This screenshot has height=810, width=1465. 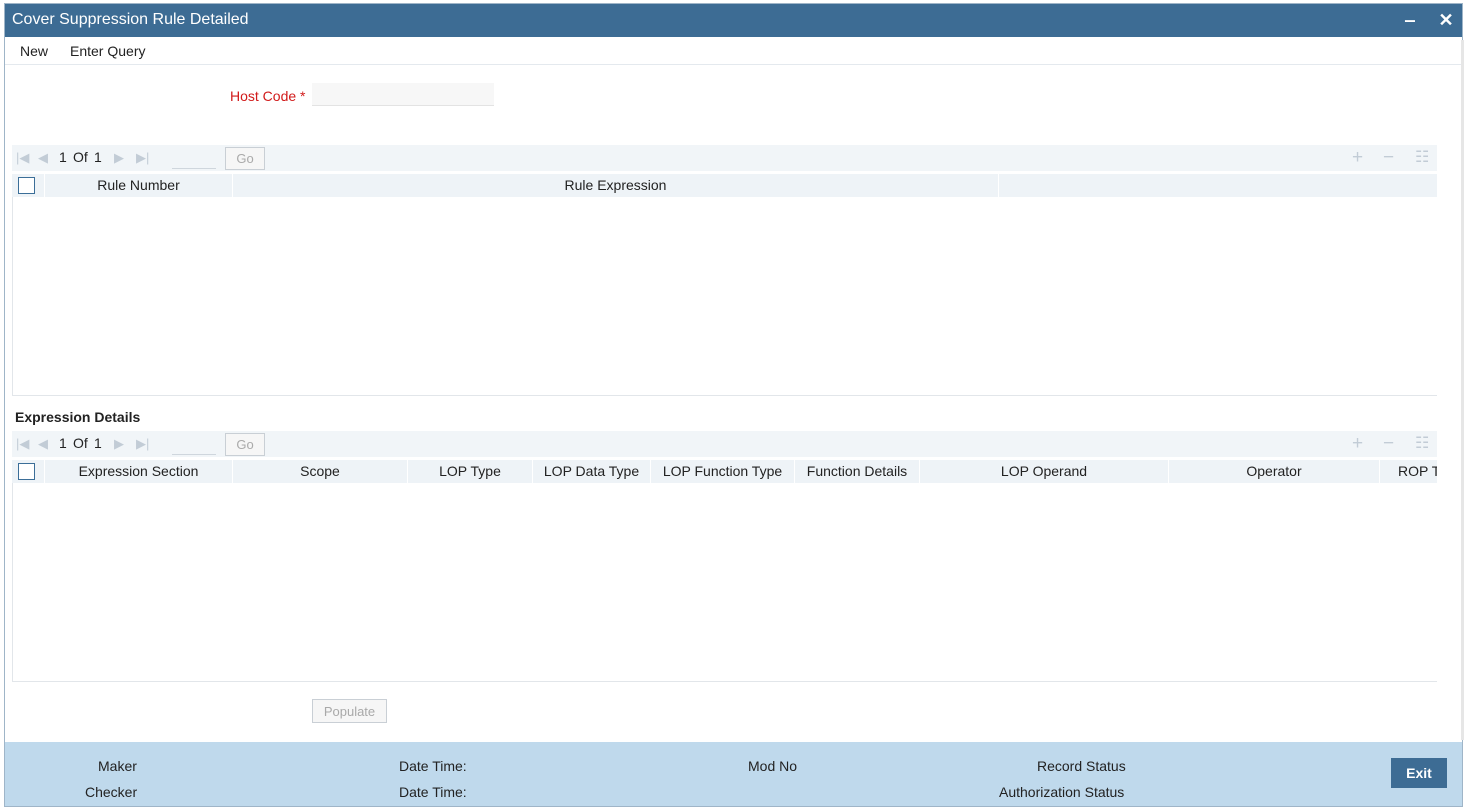 What do you see at coordinates (349, 711) in the screenshot?
I see `populate-button: Populate` at bounding box center [349, 711].